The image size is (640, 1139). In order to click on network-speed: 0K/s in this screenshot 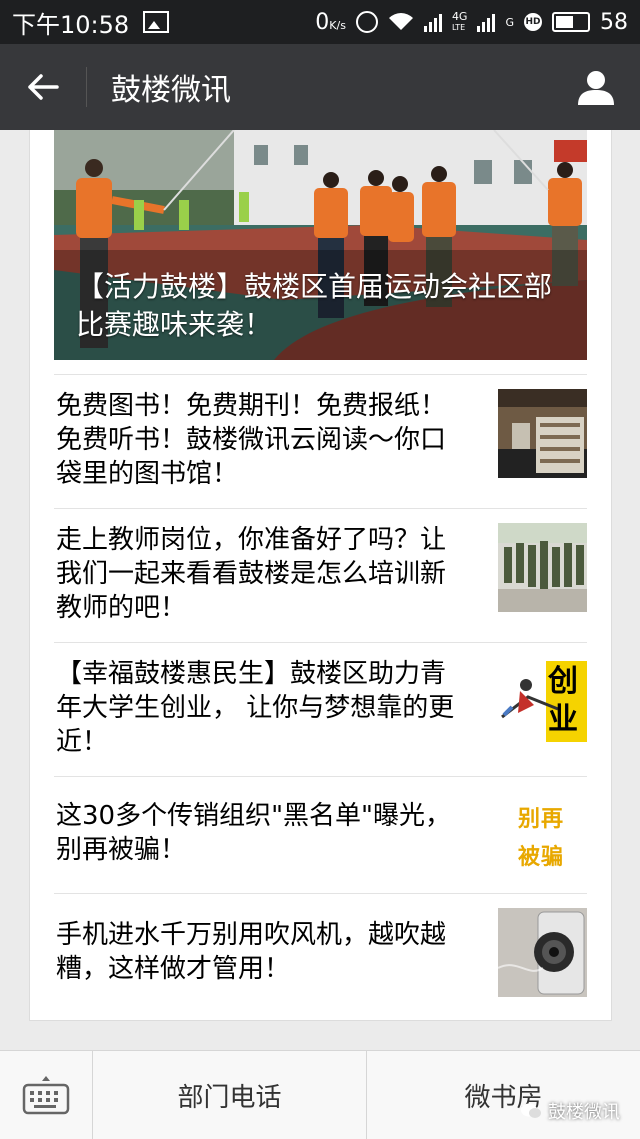, I will do `click(330, 22)`.